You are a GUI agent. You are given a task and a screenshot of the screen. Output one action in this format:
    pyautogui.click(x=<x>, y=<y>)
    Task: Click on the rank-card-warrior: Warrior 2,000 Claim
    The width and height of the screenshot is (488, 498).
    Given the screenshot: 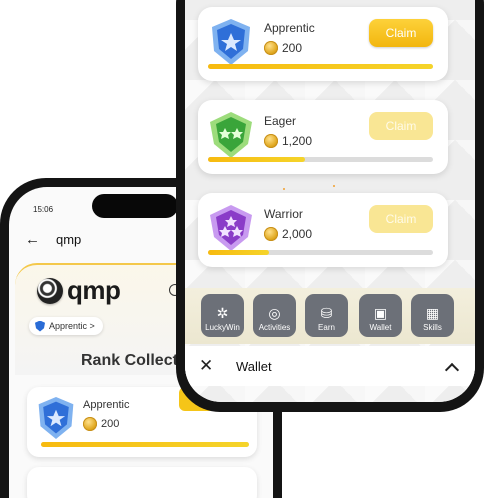 What is the action you would take?
    pyautogui.click(x=323, y=230)
    